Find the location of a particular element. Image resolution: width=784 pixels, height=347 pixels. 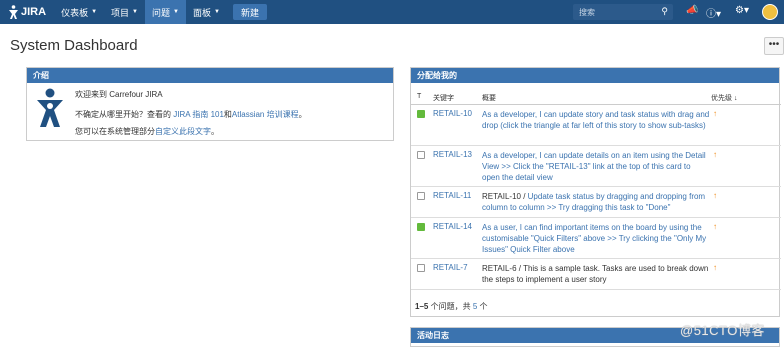

intro-admin-line: 您可以在系统管理部分自定义此段文字。 is located at coordinates (147, 131).